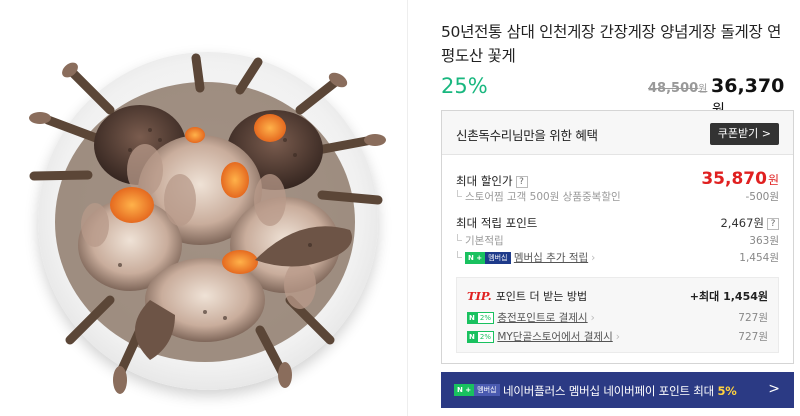 The image size is (800, 416). Describe the element at coordinates (744, 134) in the screenshot. I see `coupon-button: 쿠폰받기 >` at that location.